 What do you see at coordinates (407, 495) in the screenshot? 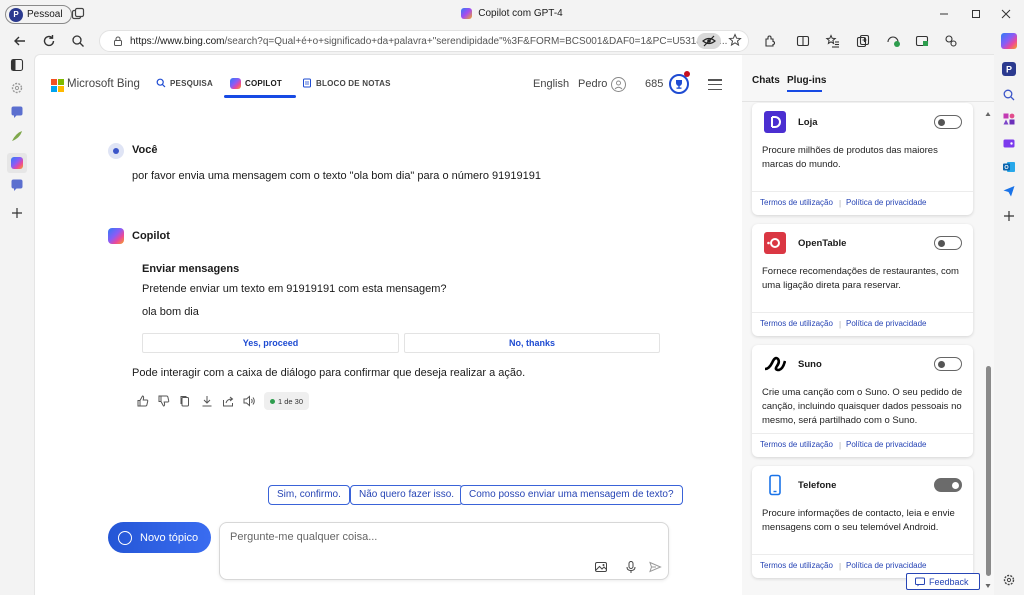
I see `suggestion-chip: Não quero fazer isso.` at bounding box center [407, 495].